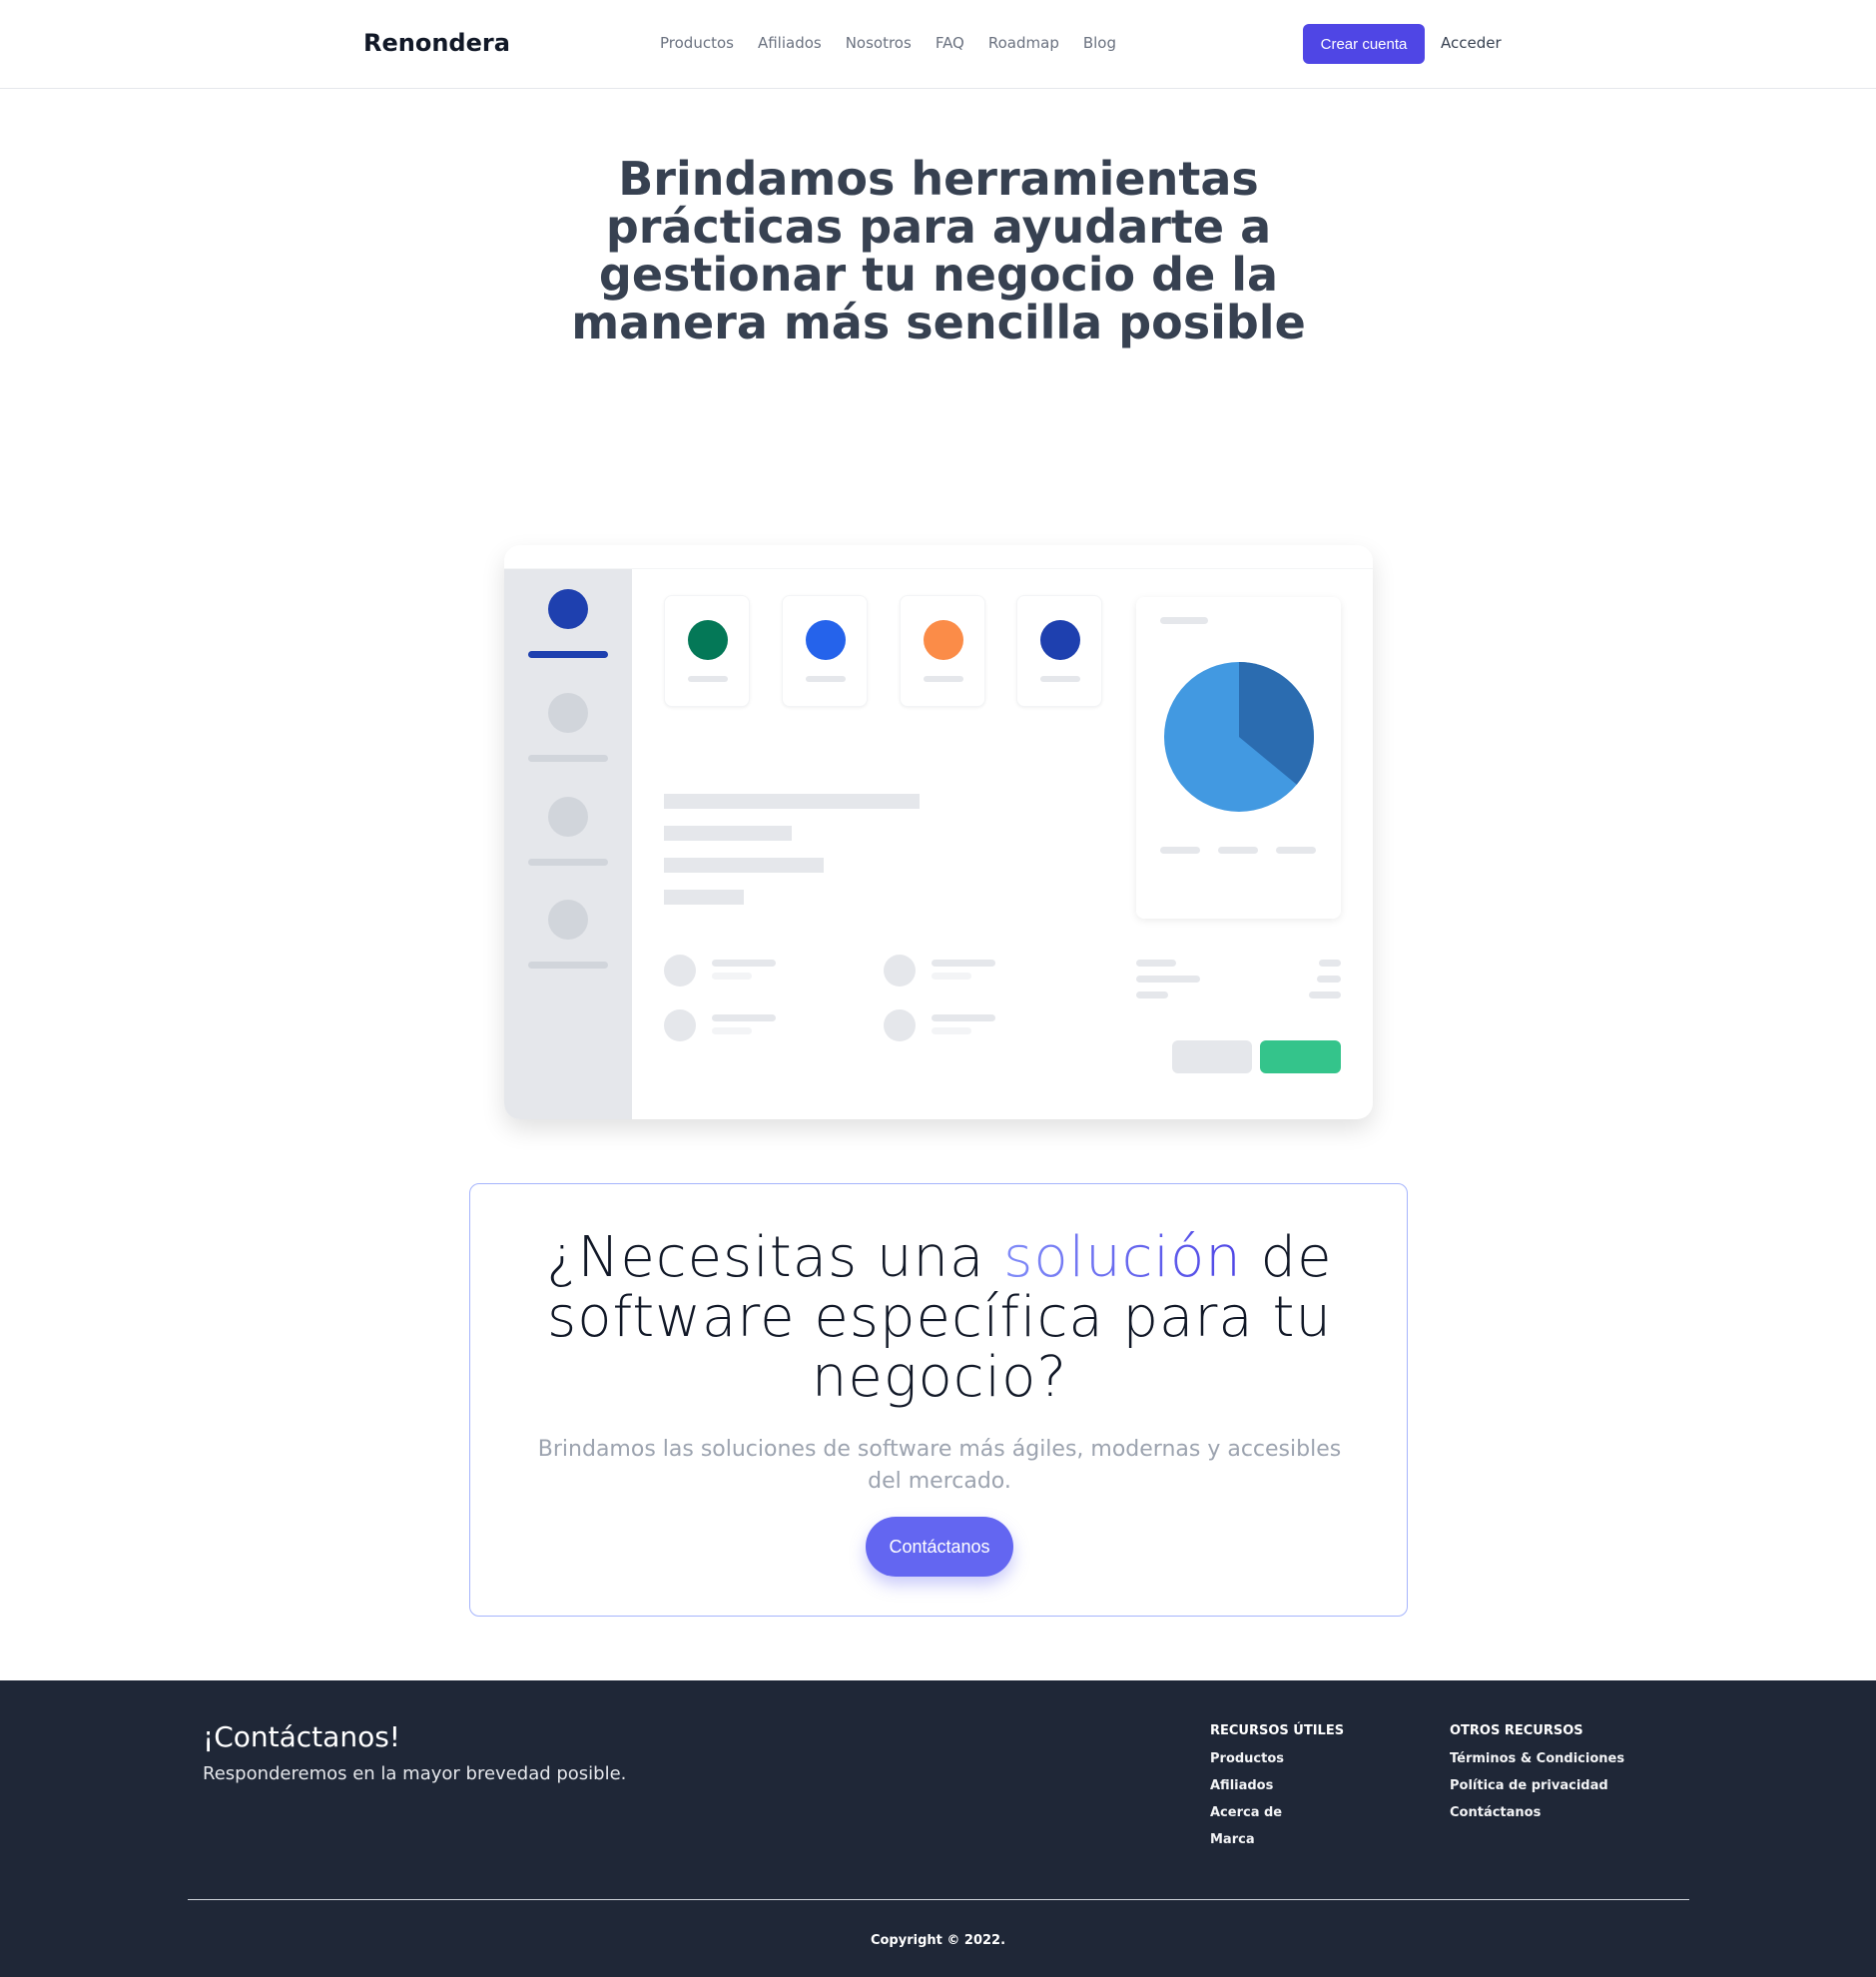 The width and height of the screenshot is (1876, 1977). I want to click on contact-button: Contáctanos, so click(939, 1547).